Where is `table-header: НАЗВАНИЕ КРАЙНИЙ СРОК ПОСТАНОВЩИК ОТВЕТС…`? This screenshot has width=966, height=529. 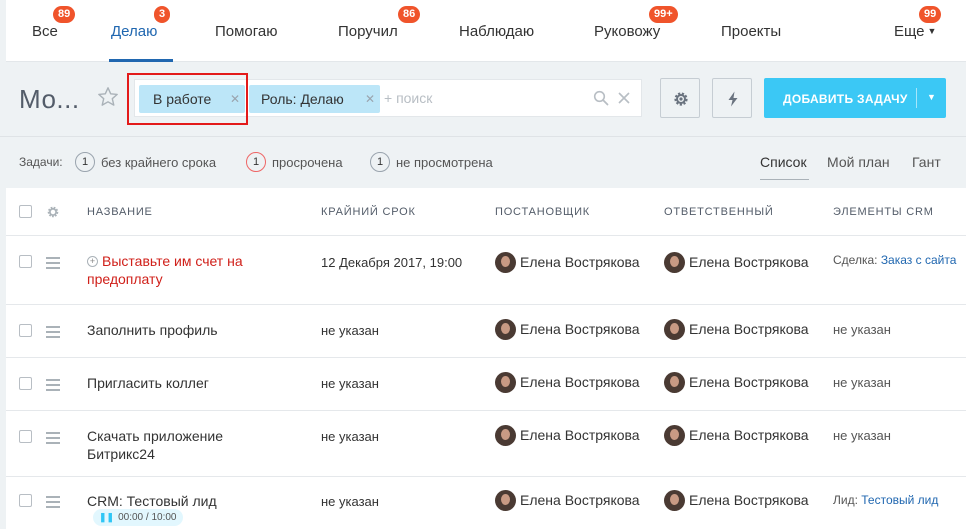 table-header: НАЗВАНИЕ КРАЙНИЙ СРОК ПОСТАНОВЩИК ОТВЕТС… is located at coordinates (486, 212).